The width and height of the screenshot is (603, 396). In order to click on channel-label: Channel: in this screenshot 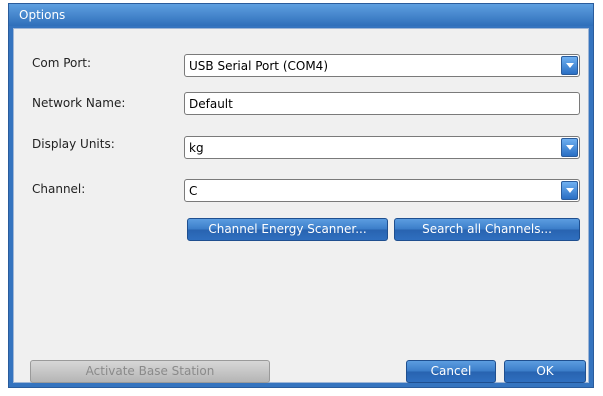, I will do `click(59, 189)`.